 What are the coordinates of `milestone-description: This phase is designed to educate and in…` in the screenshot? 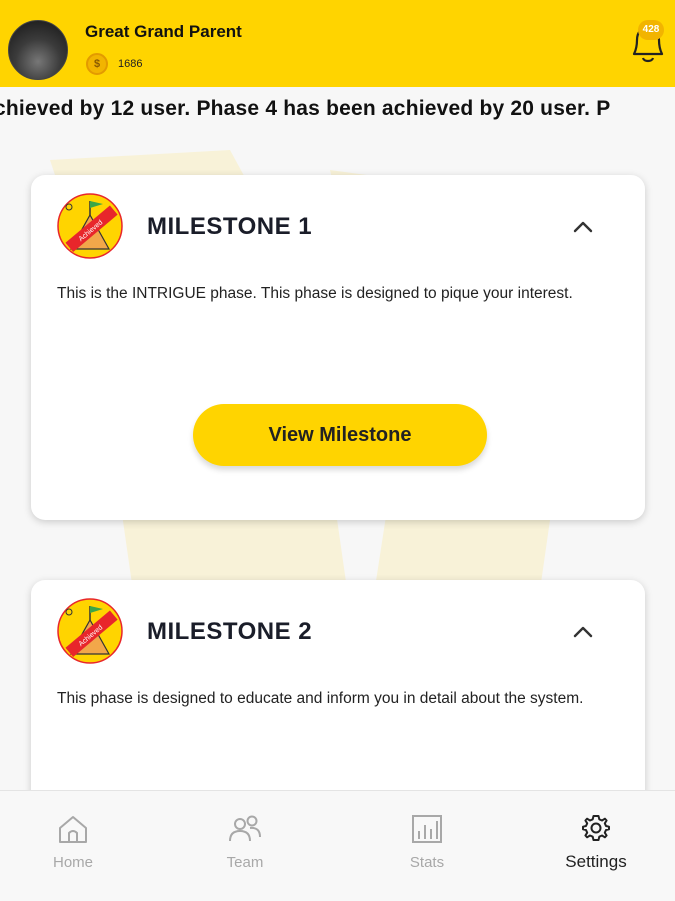 It's located at (320, 698).